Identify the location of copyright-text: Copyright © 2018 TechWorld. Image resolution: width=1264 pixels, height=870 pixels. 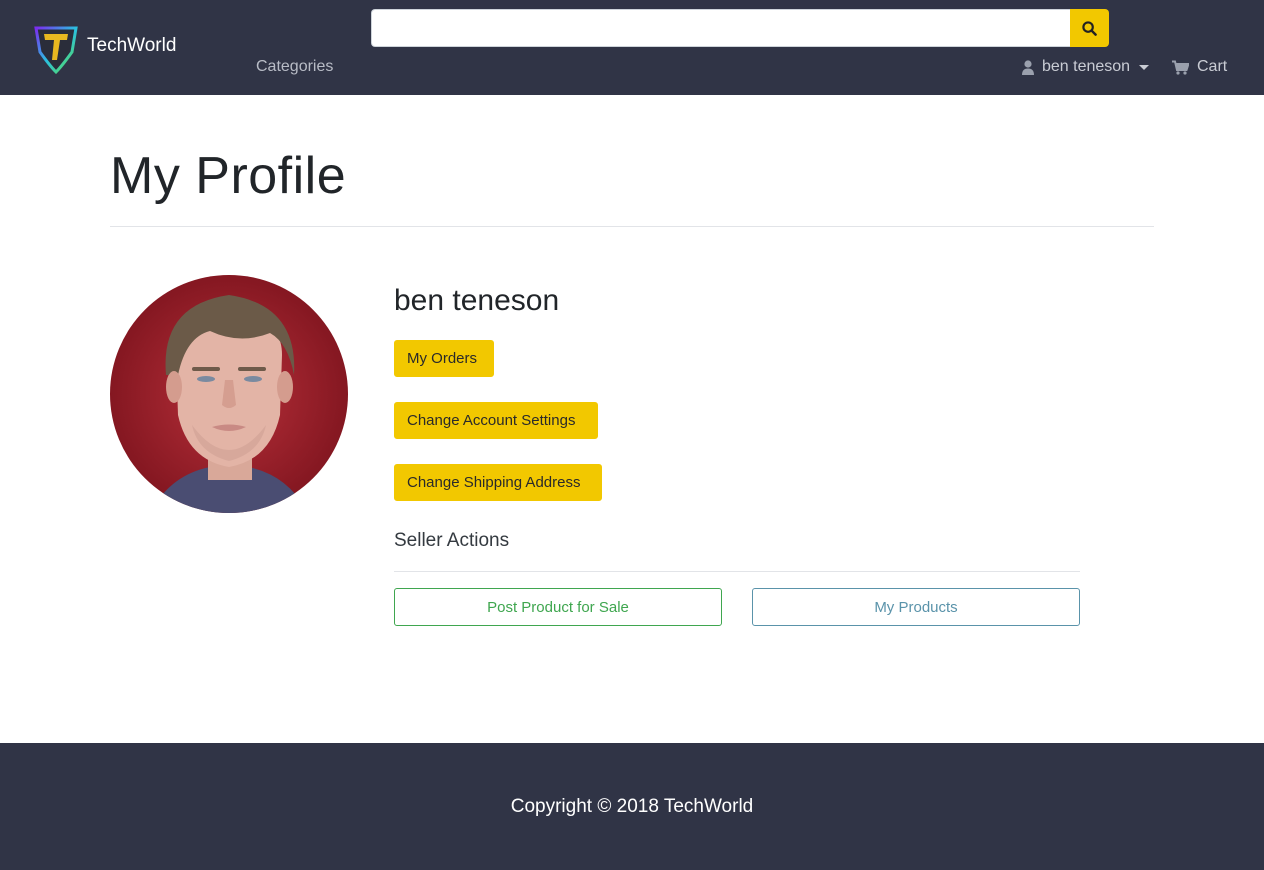
(632, 806).